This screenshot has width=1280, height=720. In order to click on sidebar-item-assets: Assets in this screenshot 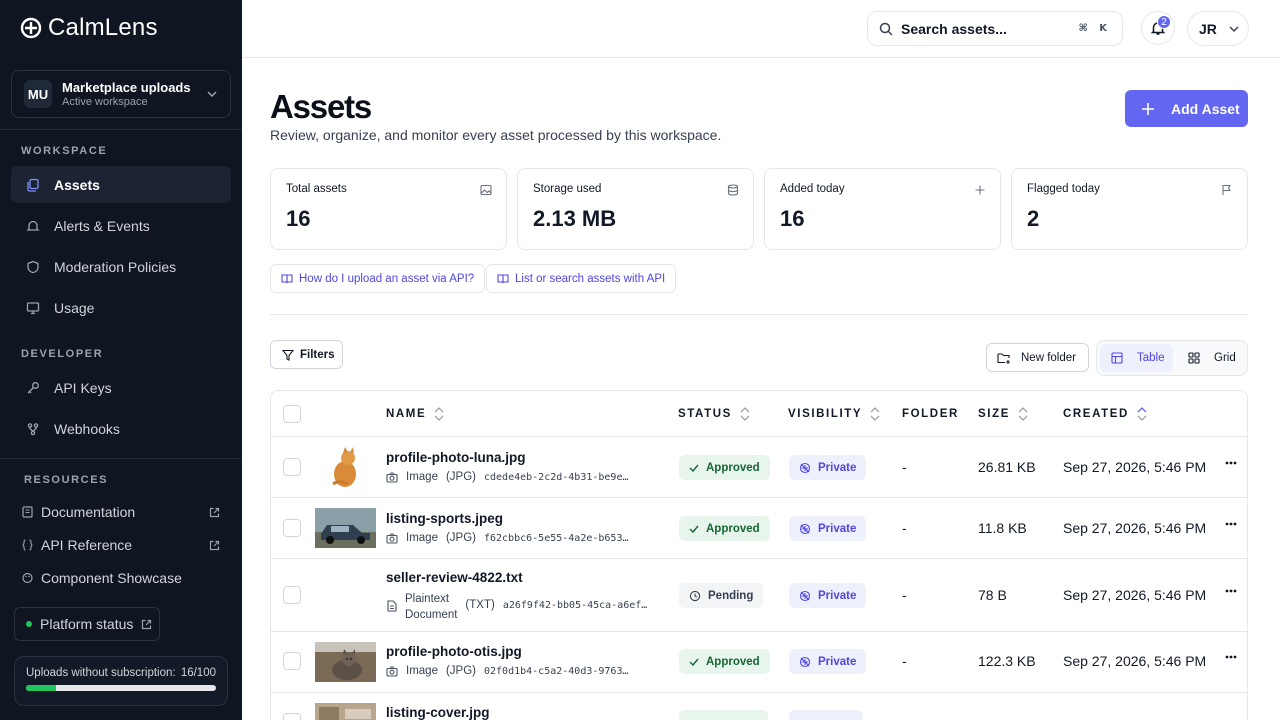, I will do `click(121, 184)`.